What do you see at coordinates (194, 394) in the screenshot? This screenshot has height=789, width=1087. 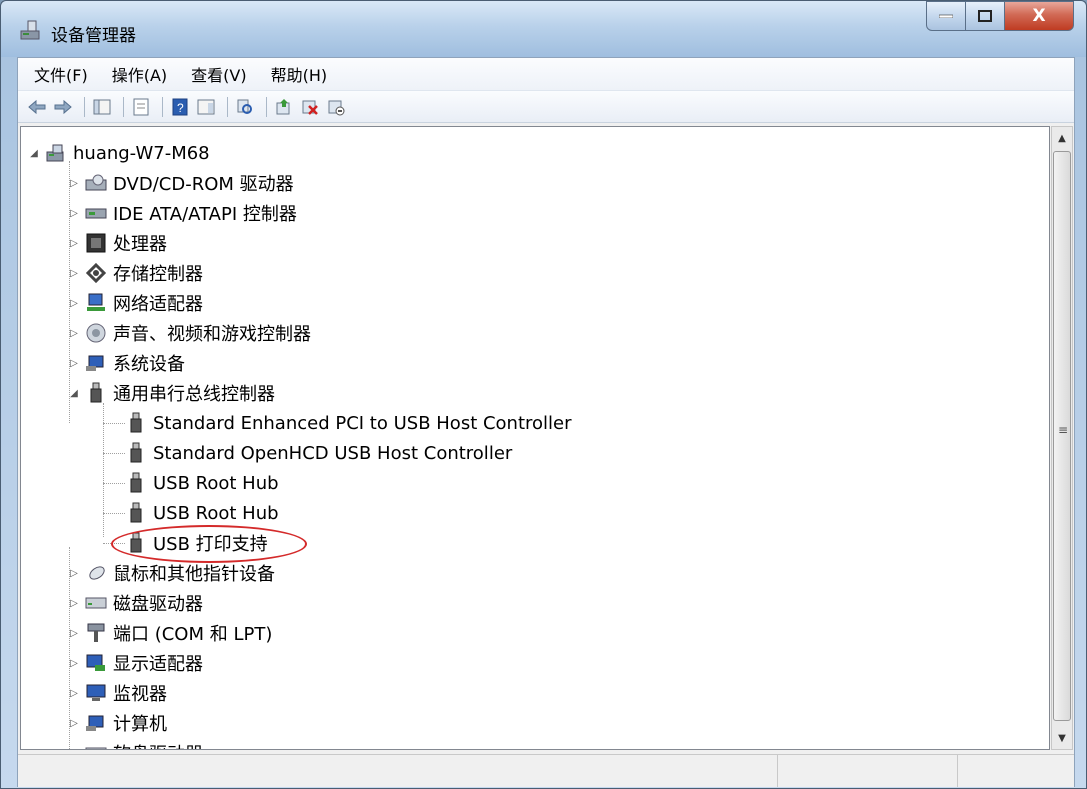 I see `tree-category-label: 通用串行总线控制器` at bounding box center [194, 394].